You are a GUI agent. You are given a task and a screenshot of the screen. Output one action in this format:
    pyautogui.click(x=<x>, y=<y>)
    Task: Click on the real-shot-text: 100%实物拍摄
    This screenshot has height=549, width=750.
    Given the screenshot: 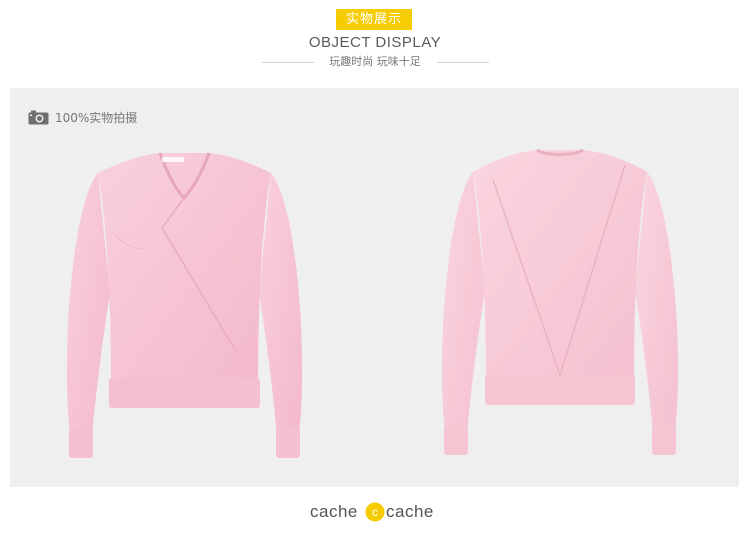 What is the action you would take?
    pyautogui.click(x=96, y=118)
    